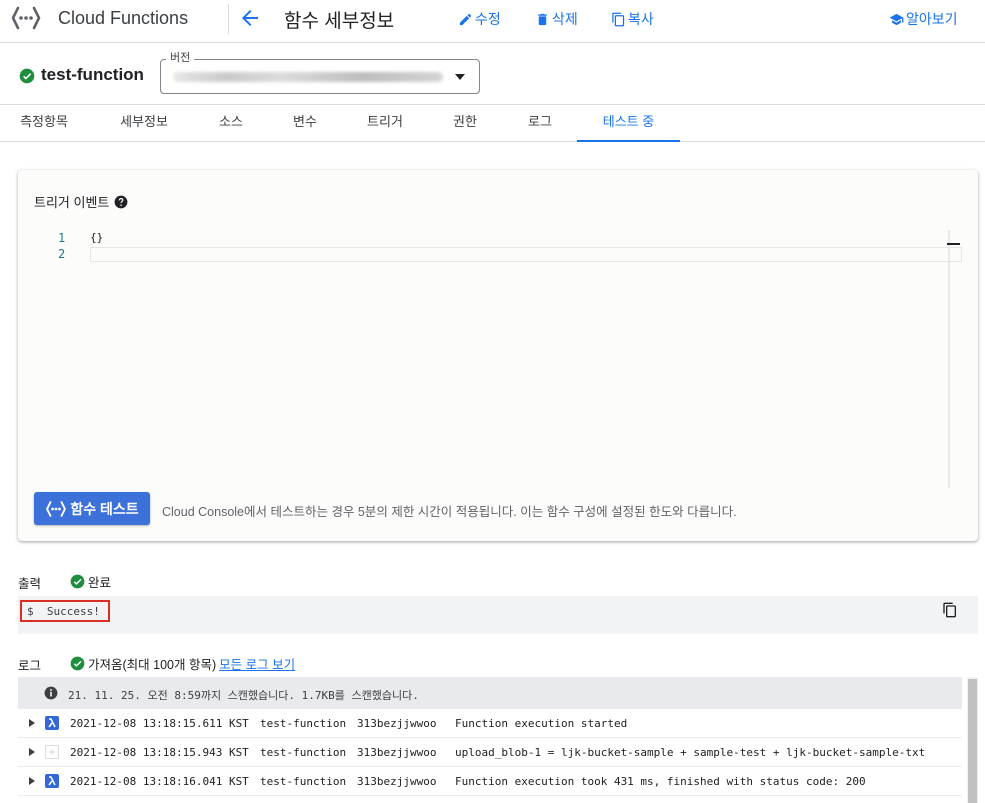  What do you see at coordinates (159, 781) in the screenshot?
I see `log-timestamp: 2021-12-08 13:18:16.041 KST` at bounding box center [159, 781].